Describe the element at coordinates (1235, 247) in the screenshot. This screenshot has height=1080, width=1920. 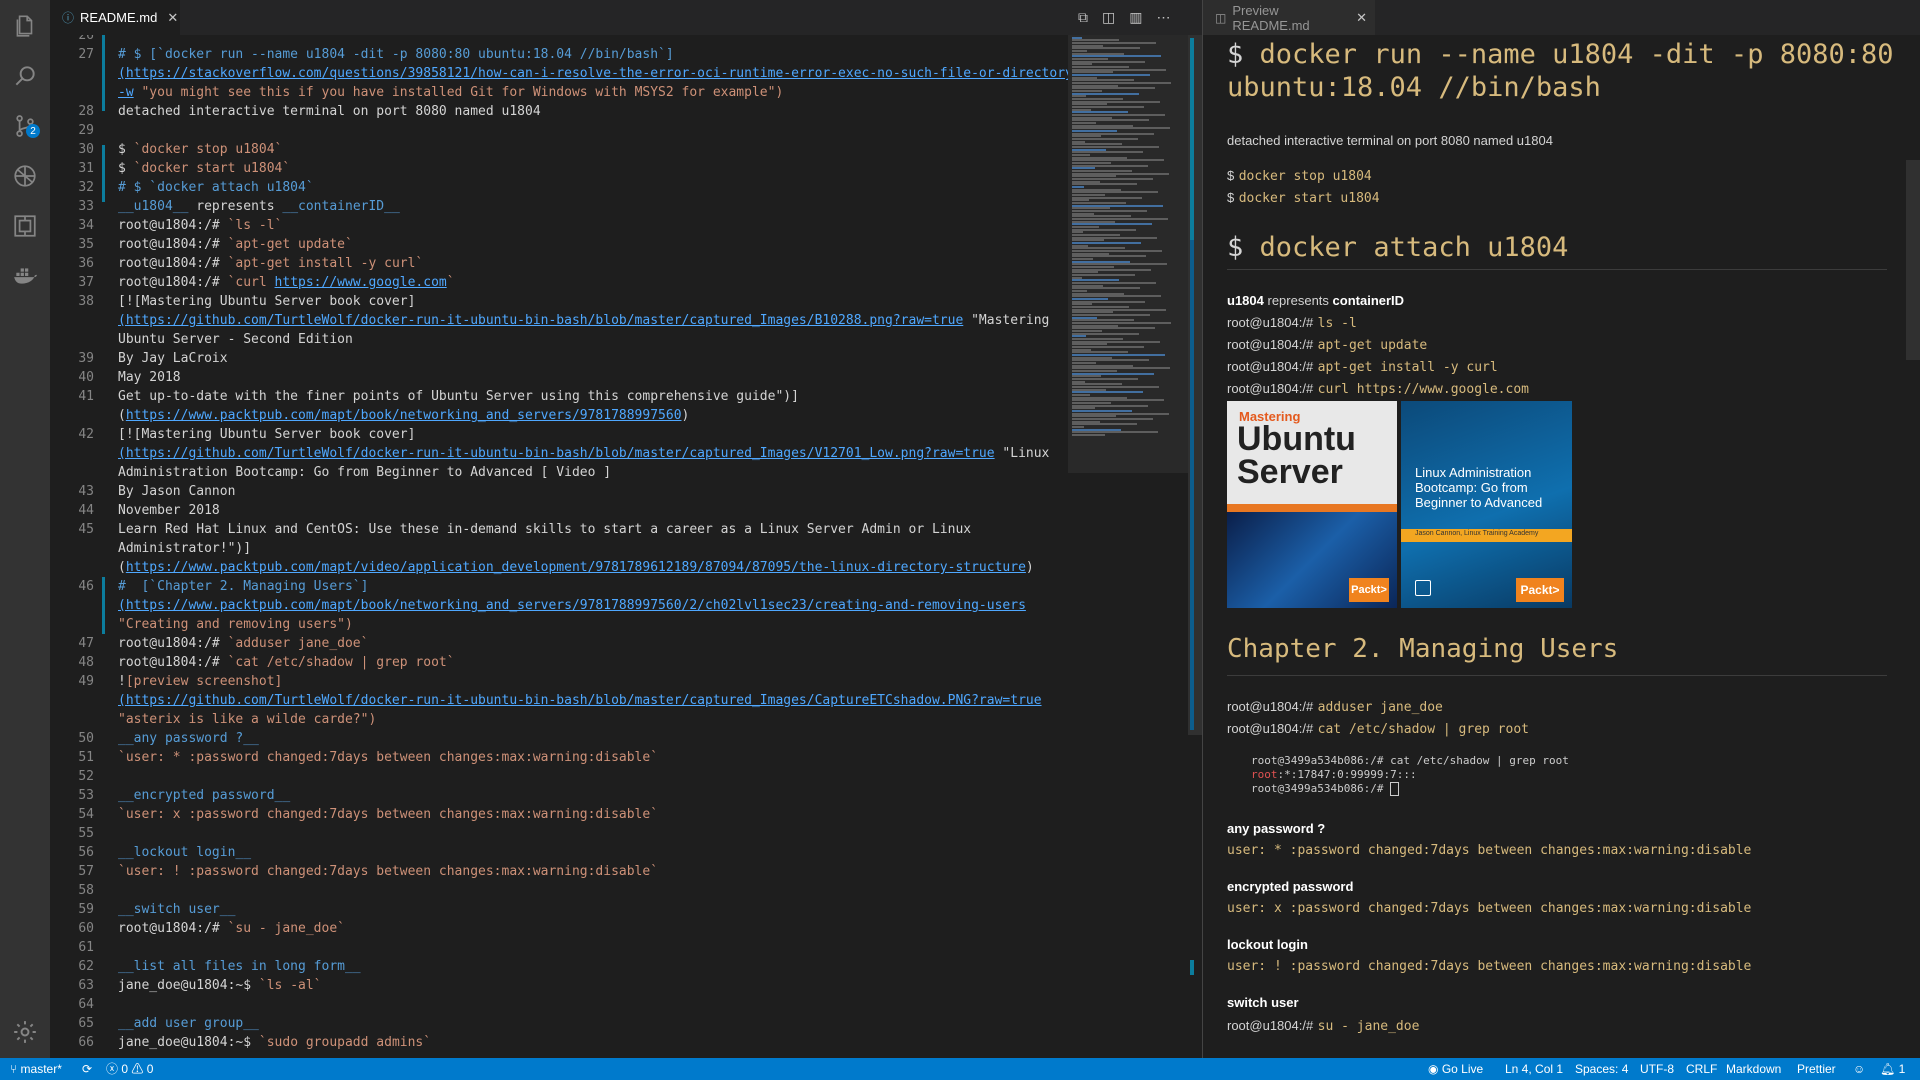
I see `preview-h1-prefix: $` at that location.